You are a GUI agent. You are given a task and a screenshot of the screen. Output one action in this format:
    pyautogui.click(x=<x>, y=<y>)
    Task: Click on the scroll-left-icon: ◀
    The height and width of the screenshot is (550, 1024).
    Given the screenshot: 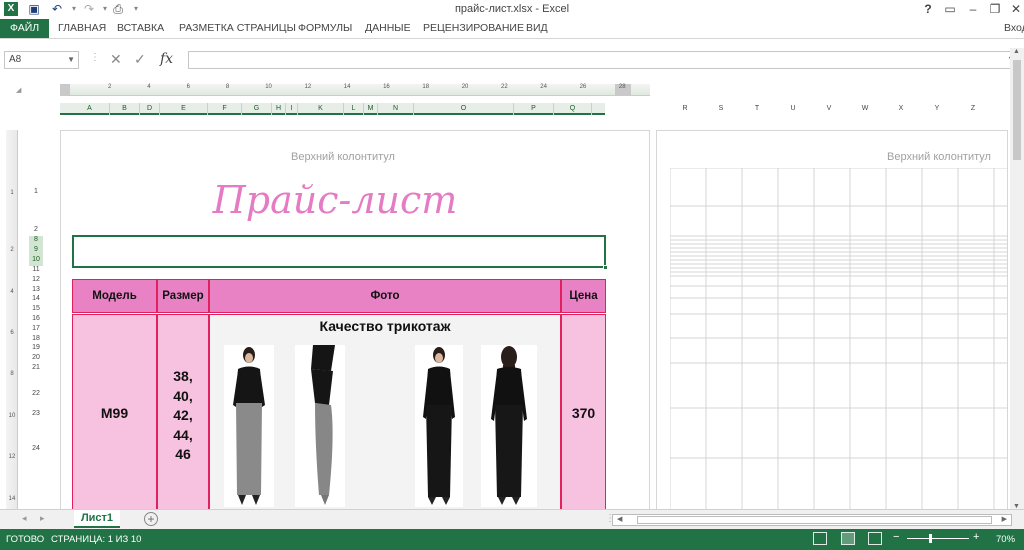 What is the action you would take?
    pyautogui.click(x=619, y=519)
    